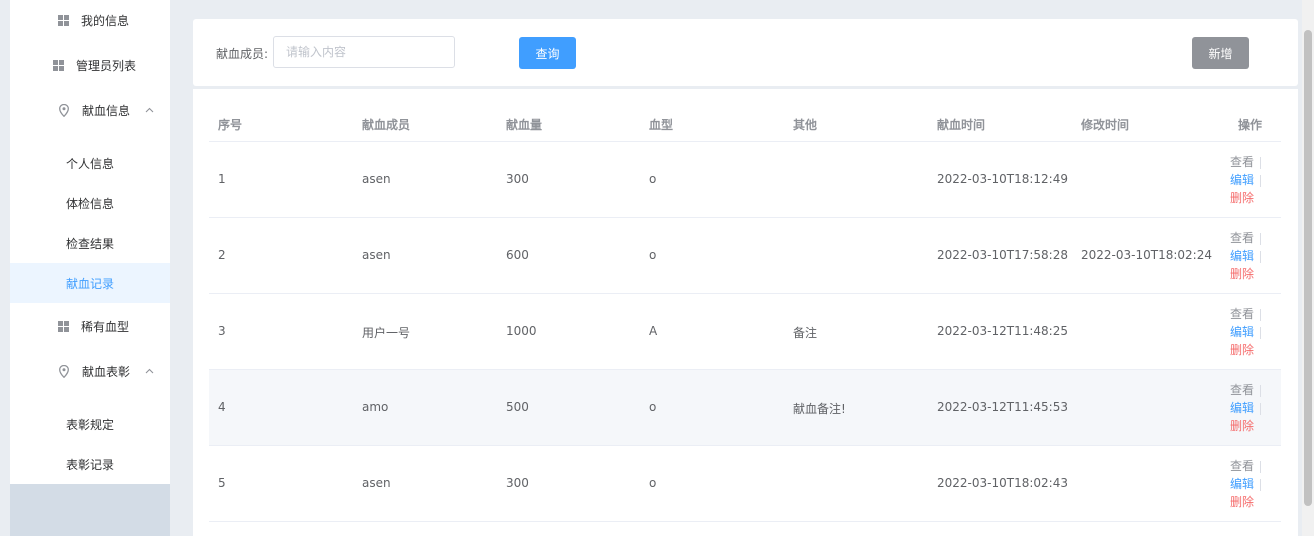  What do you see at coordinates (745, 180) in the screenshot?
I see `table-row: 1 asen 300 o 2022-03-10T18:12:49 查看 编辑 删除` at bounding box center [745, 180].